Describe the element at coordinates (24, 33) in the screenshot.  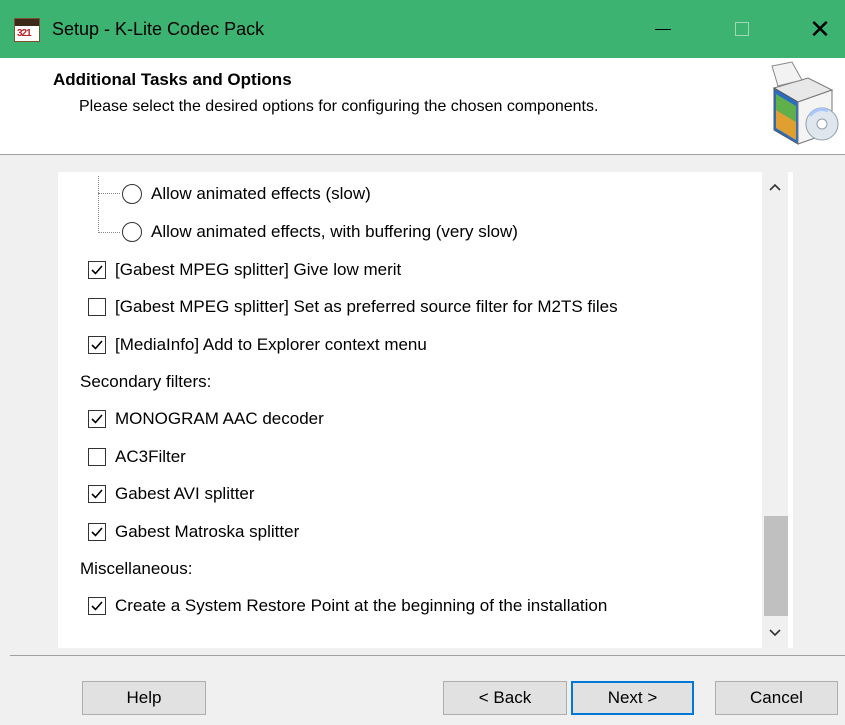
I see `app-icon-text: 321` at that location.